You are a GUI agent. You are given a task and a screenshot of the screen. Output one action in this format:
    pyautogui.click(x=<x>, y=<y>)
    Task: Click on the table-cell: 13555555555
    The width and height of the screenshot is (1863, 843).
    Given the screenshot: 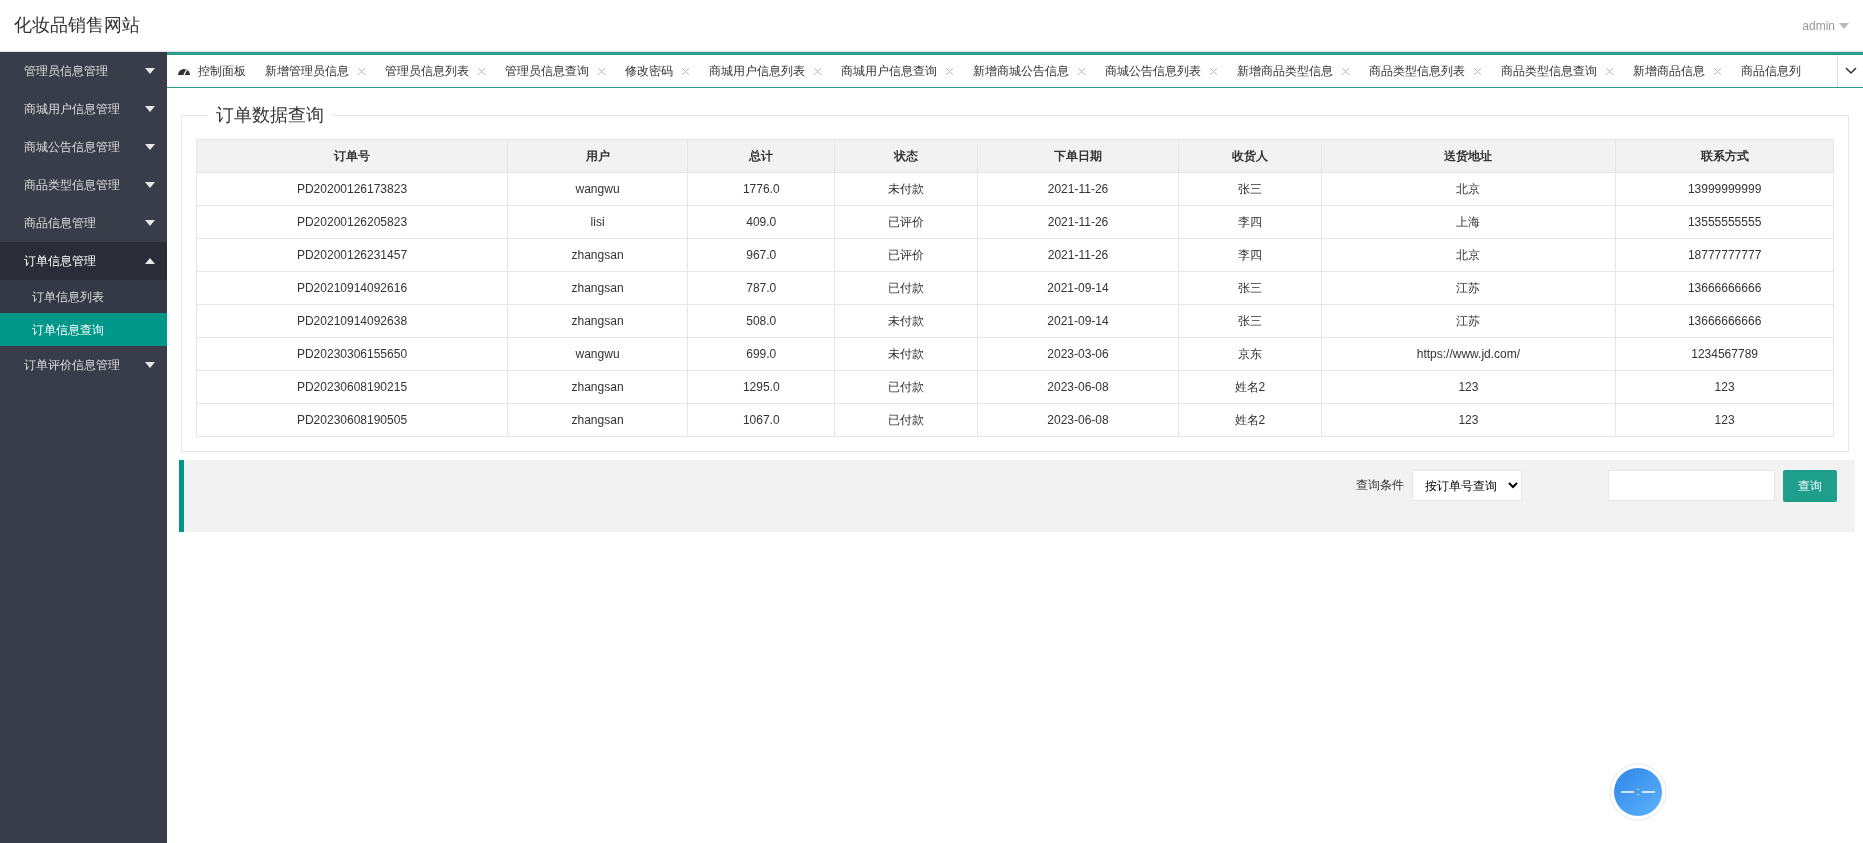 What is the action you would take?
    pyautogui.click(x=1724, y=222)
    